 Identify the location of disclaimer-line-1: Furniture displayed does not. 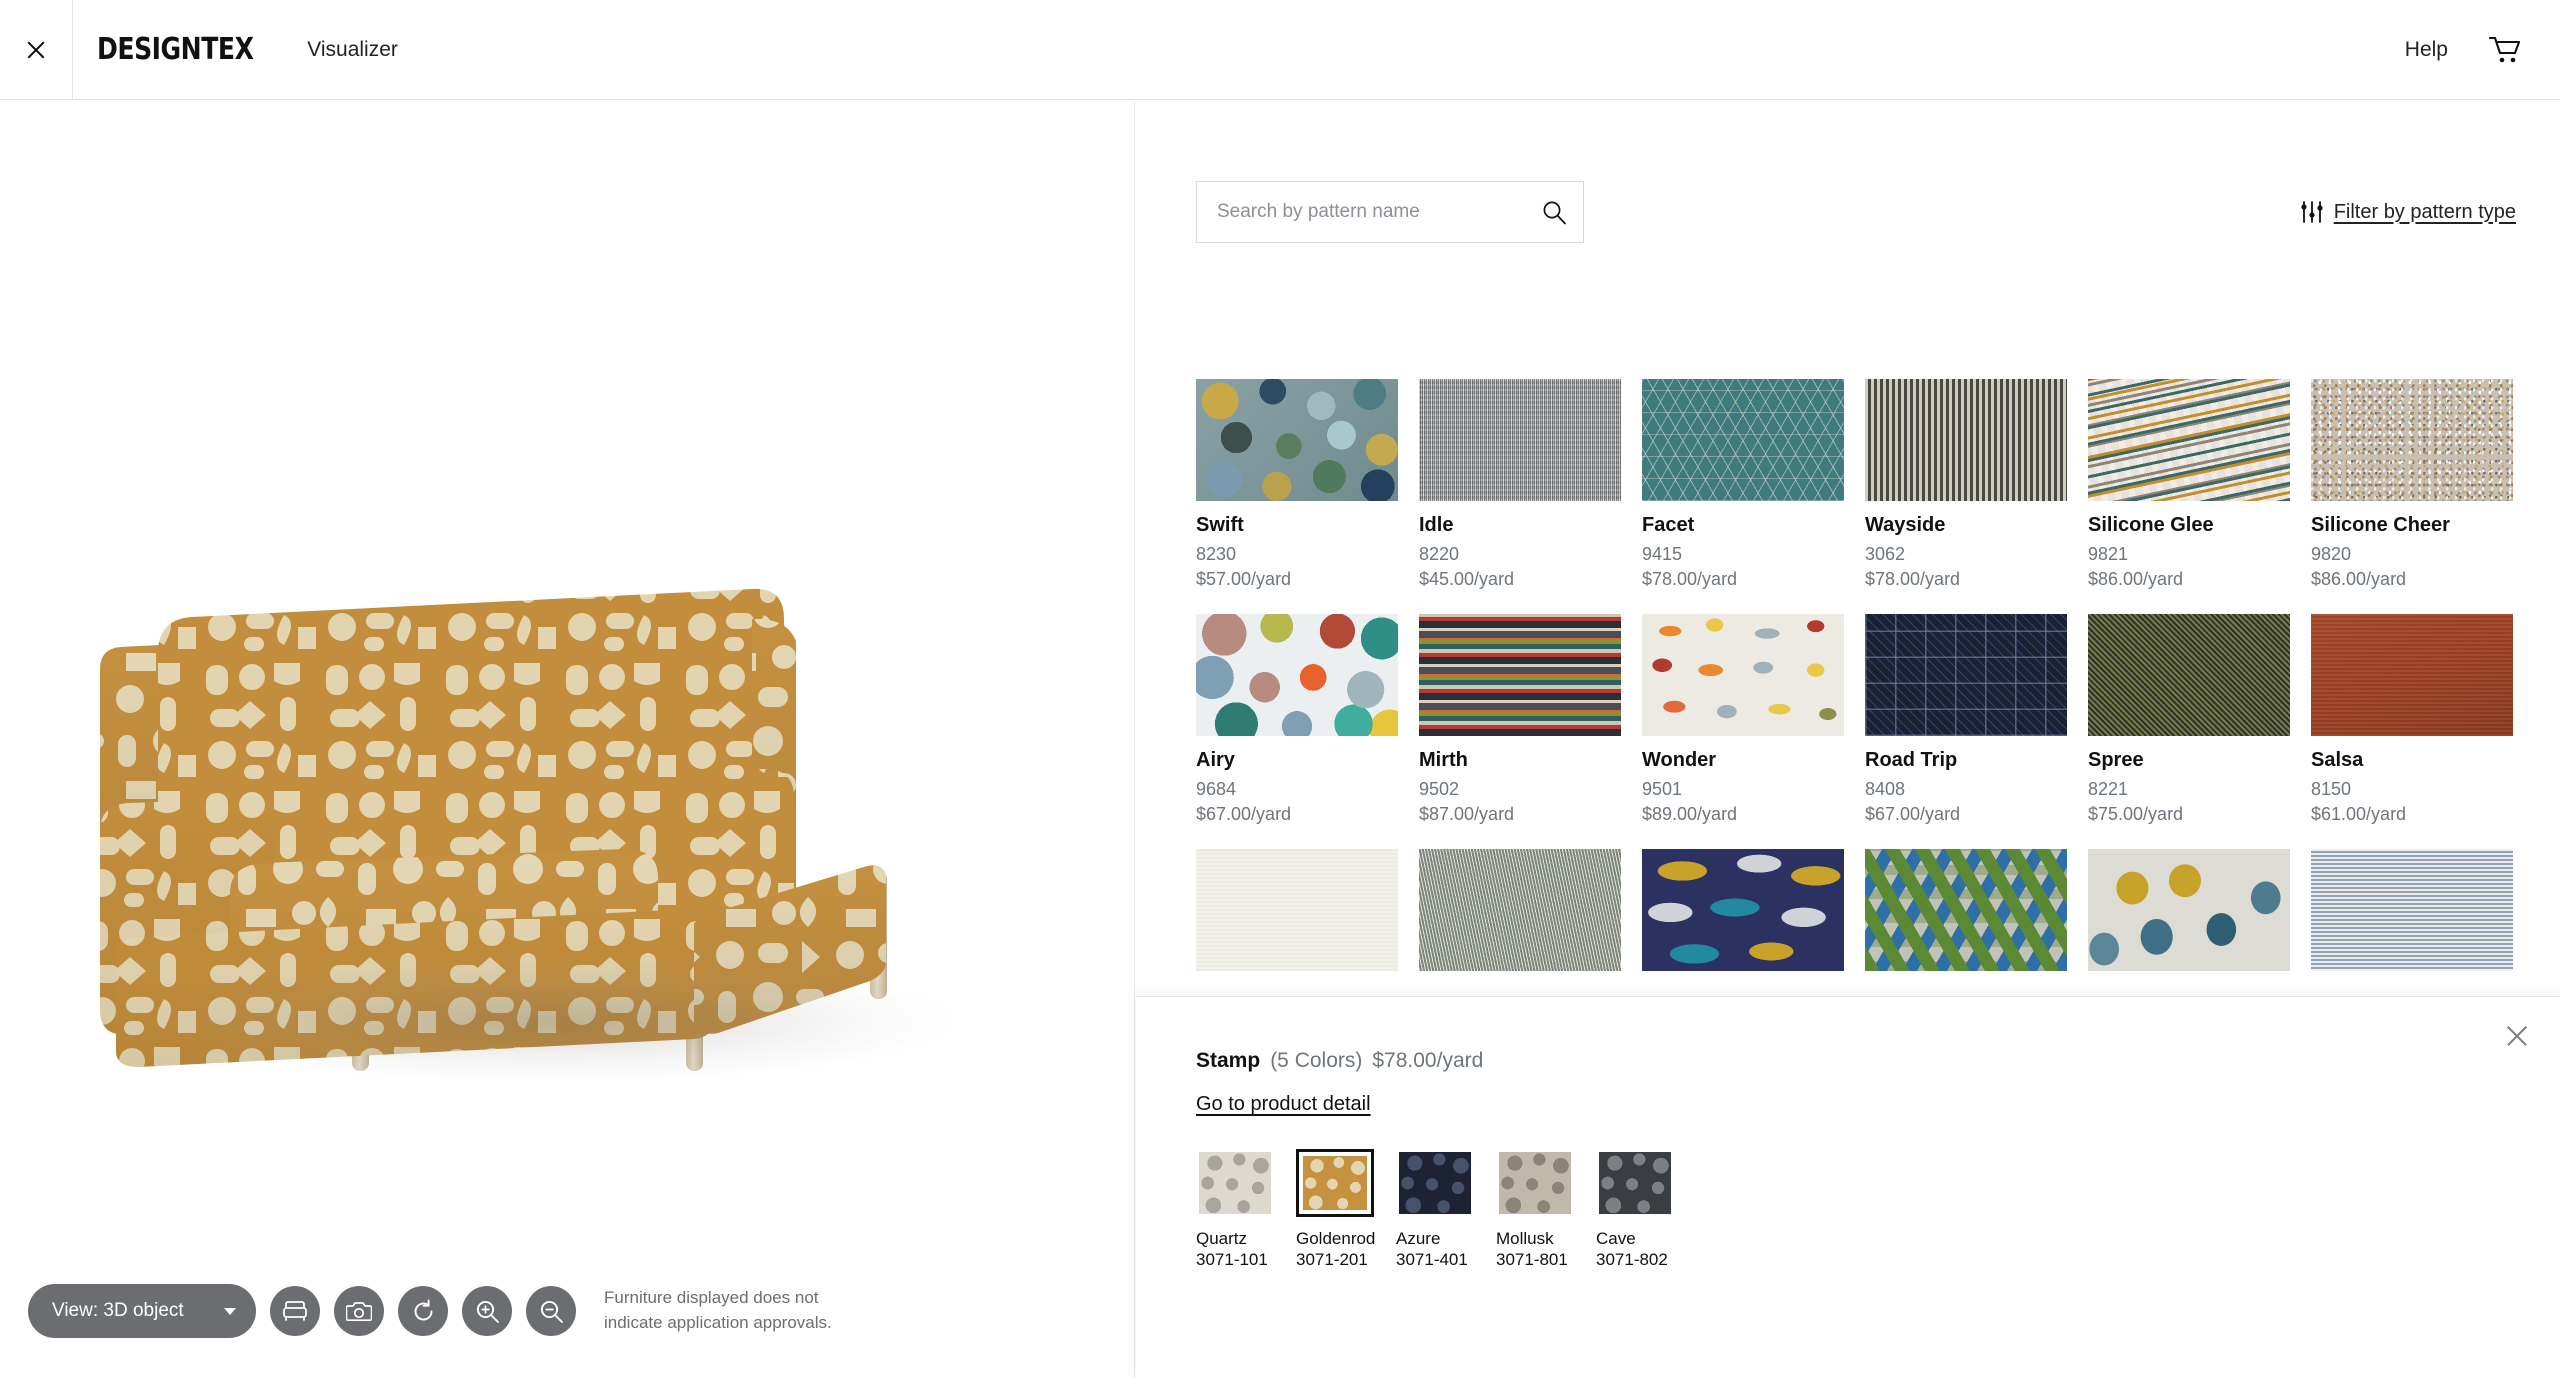
(711, 1298).